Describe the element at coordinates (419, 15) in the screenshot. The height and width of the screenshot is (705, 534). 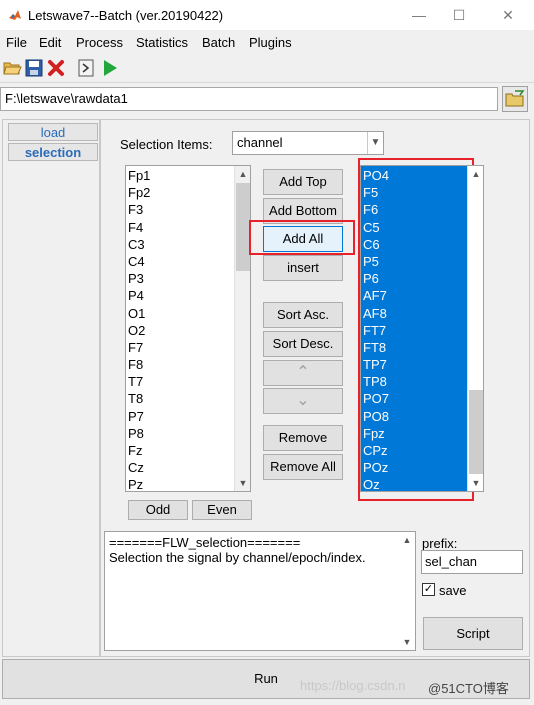
I see `minimize-button: —` at that location.